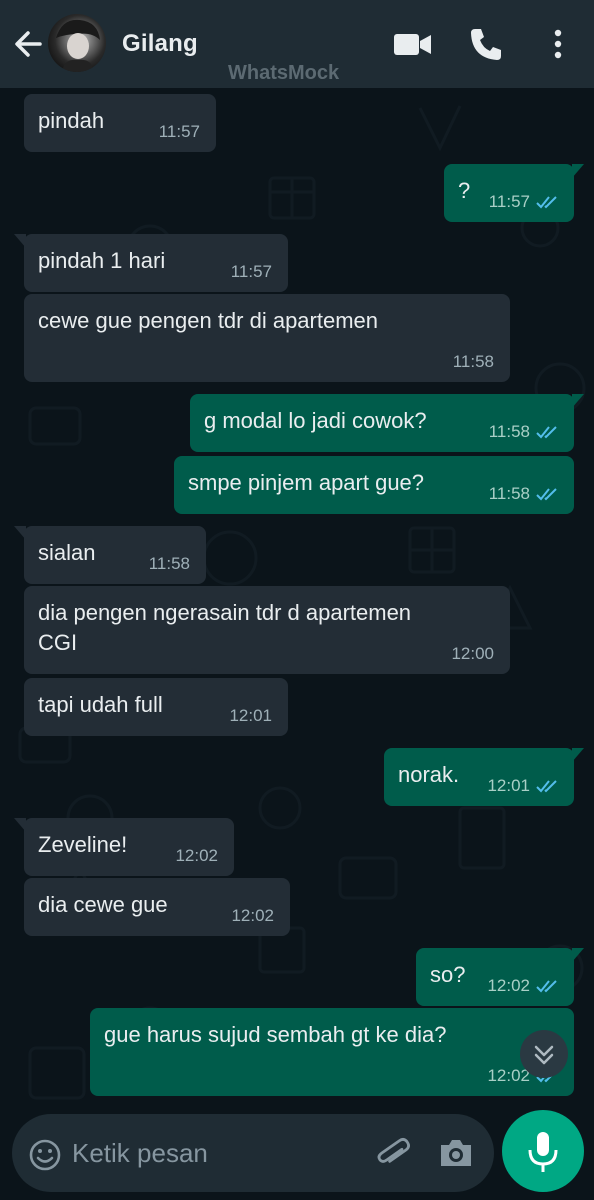  I want to click on message-incoming: dia cewe gue 12:02, so click(157, 907).